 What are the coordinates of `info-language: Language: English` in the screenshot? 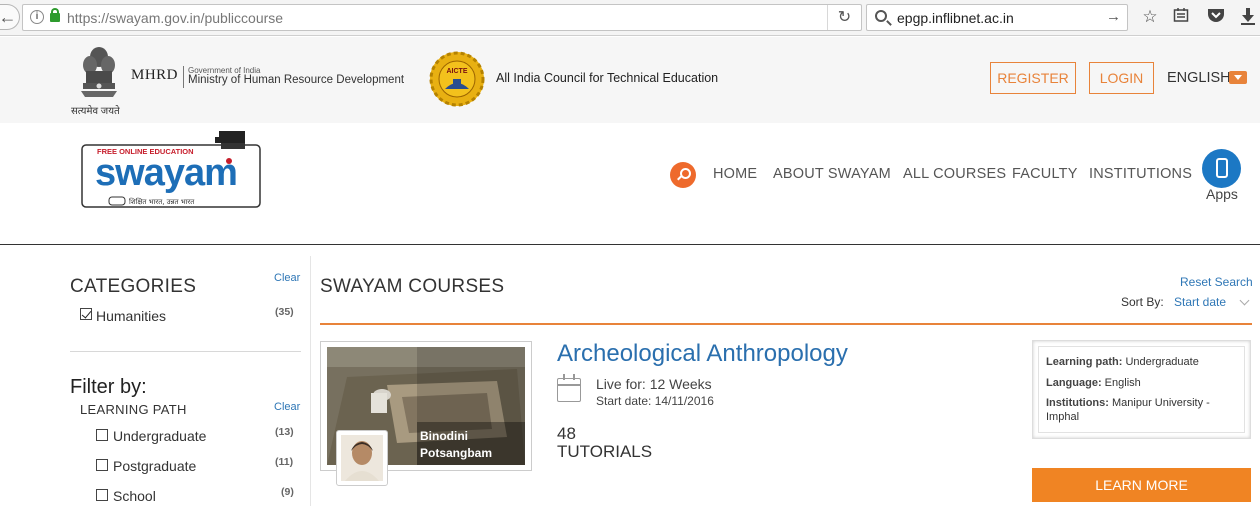 It's located at (1093, 383).